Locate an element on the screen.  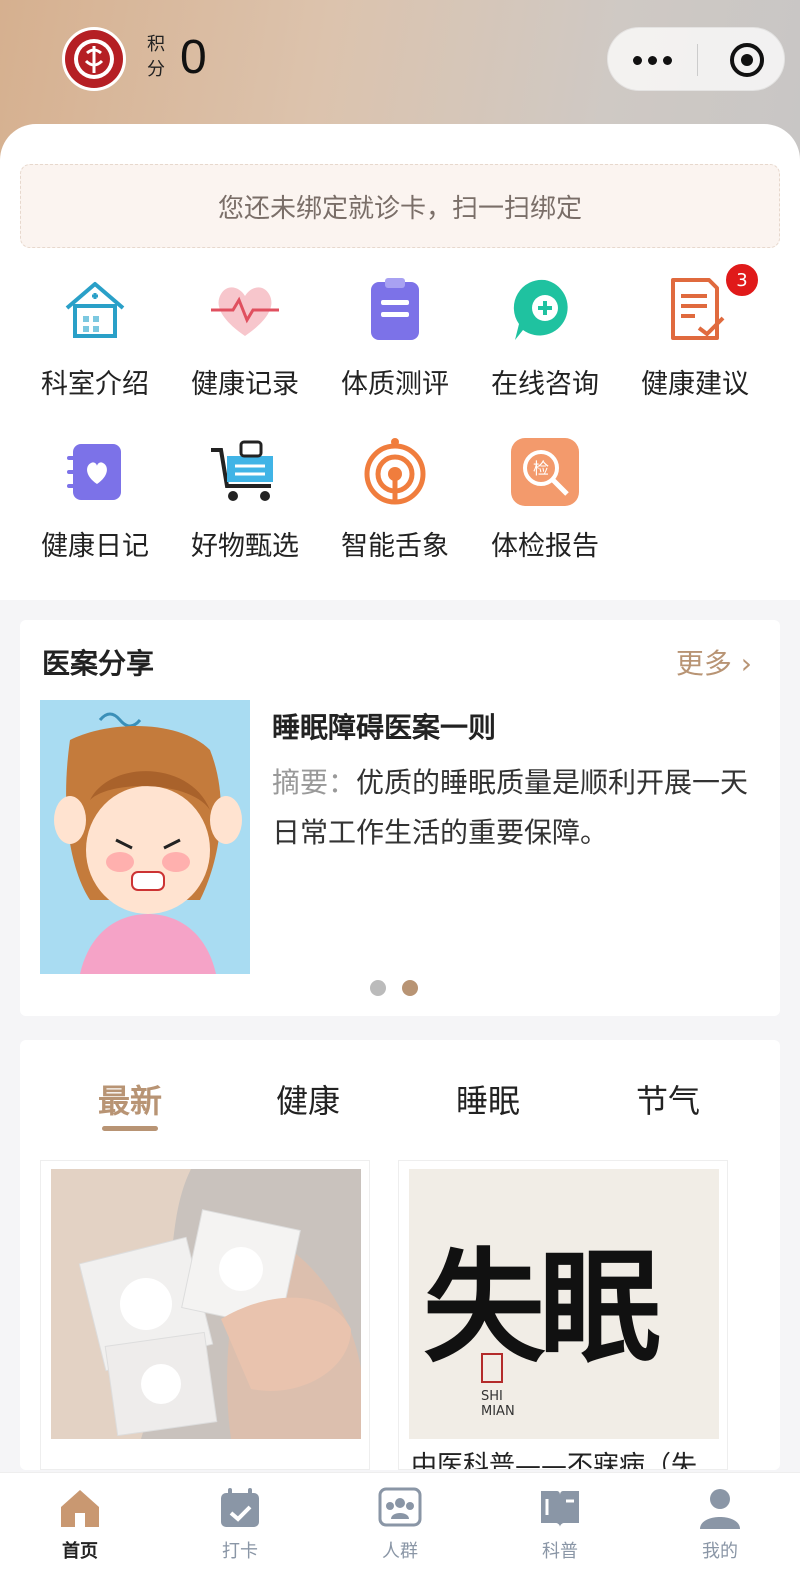
summary-key: 摘要： is located at coordinates (314, 782).